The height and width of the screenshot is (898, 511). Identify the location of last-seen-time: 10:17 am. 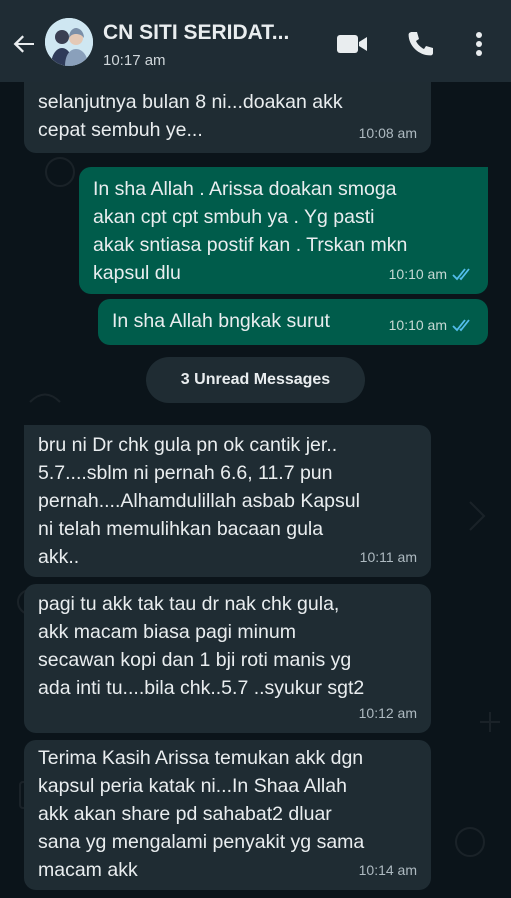
(134, 60).